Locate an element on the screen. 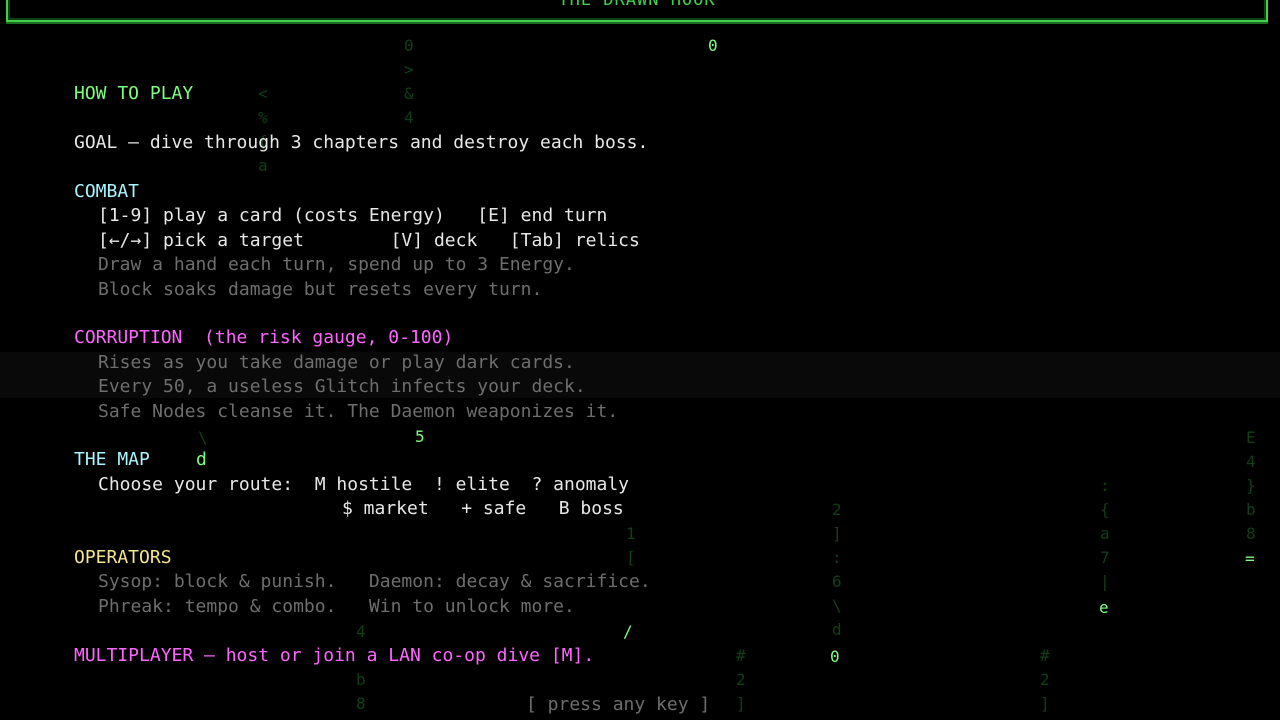 The width and height of the screenshot is (1280, 720). matrix-rain-column: 4 b 8 is located at coordinates (361, 667).